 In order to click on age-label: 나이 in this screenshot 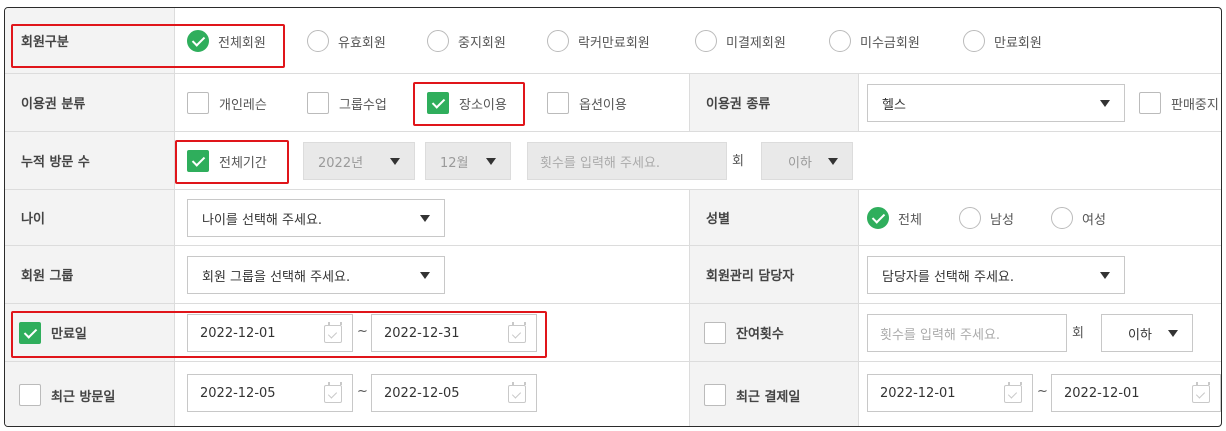, I will do `click(90, 217)`.